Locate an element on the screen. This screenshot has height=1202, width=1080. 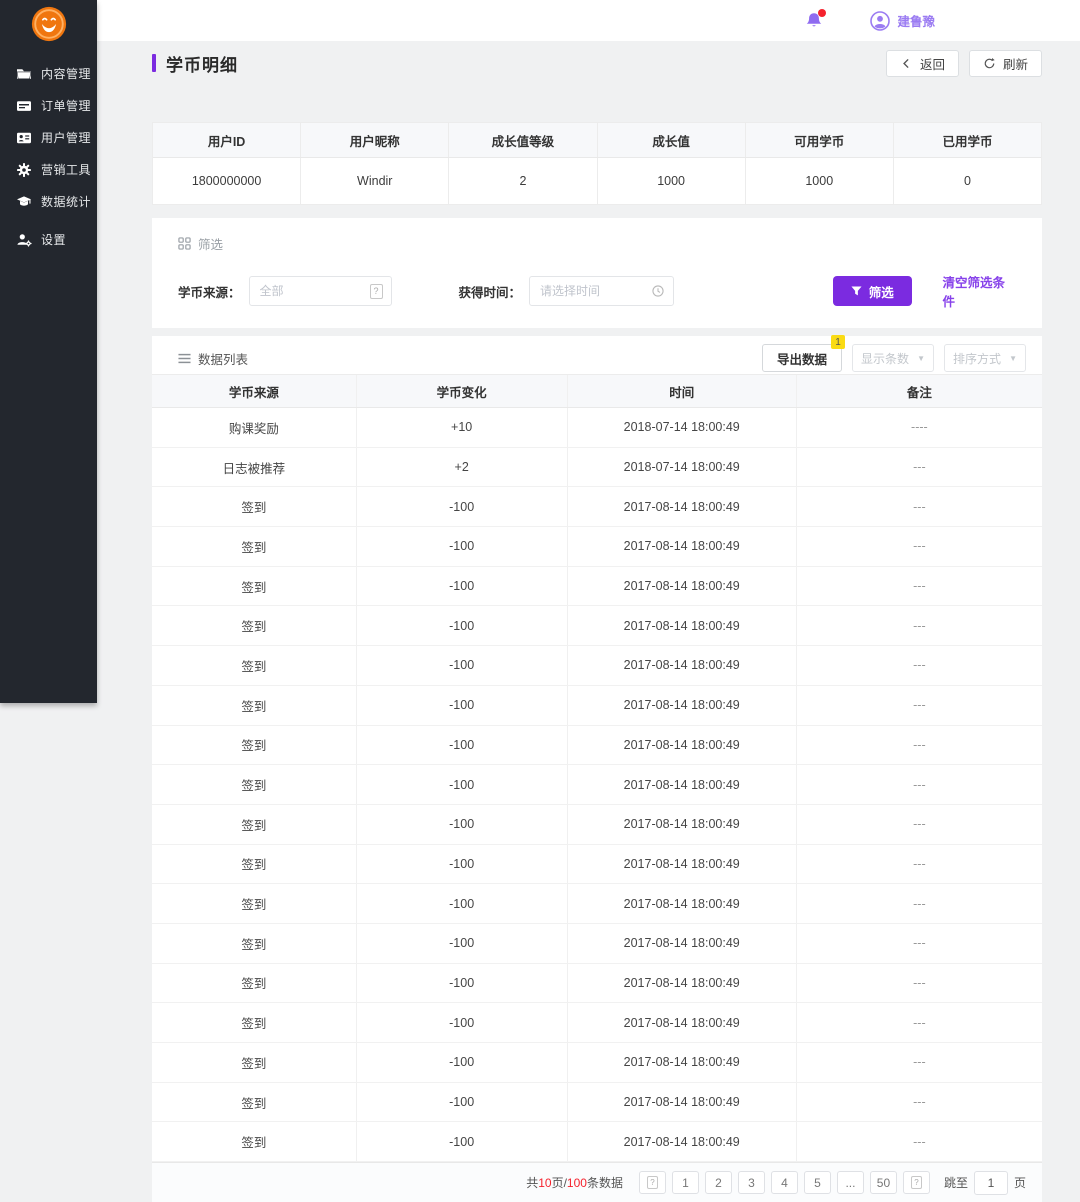
gear-icon is located at coordinates (24, 170).